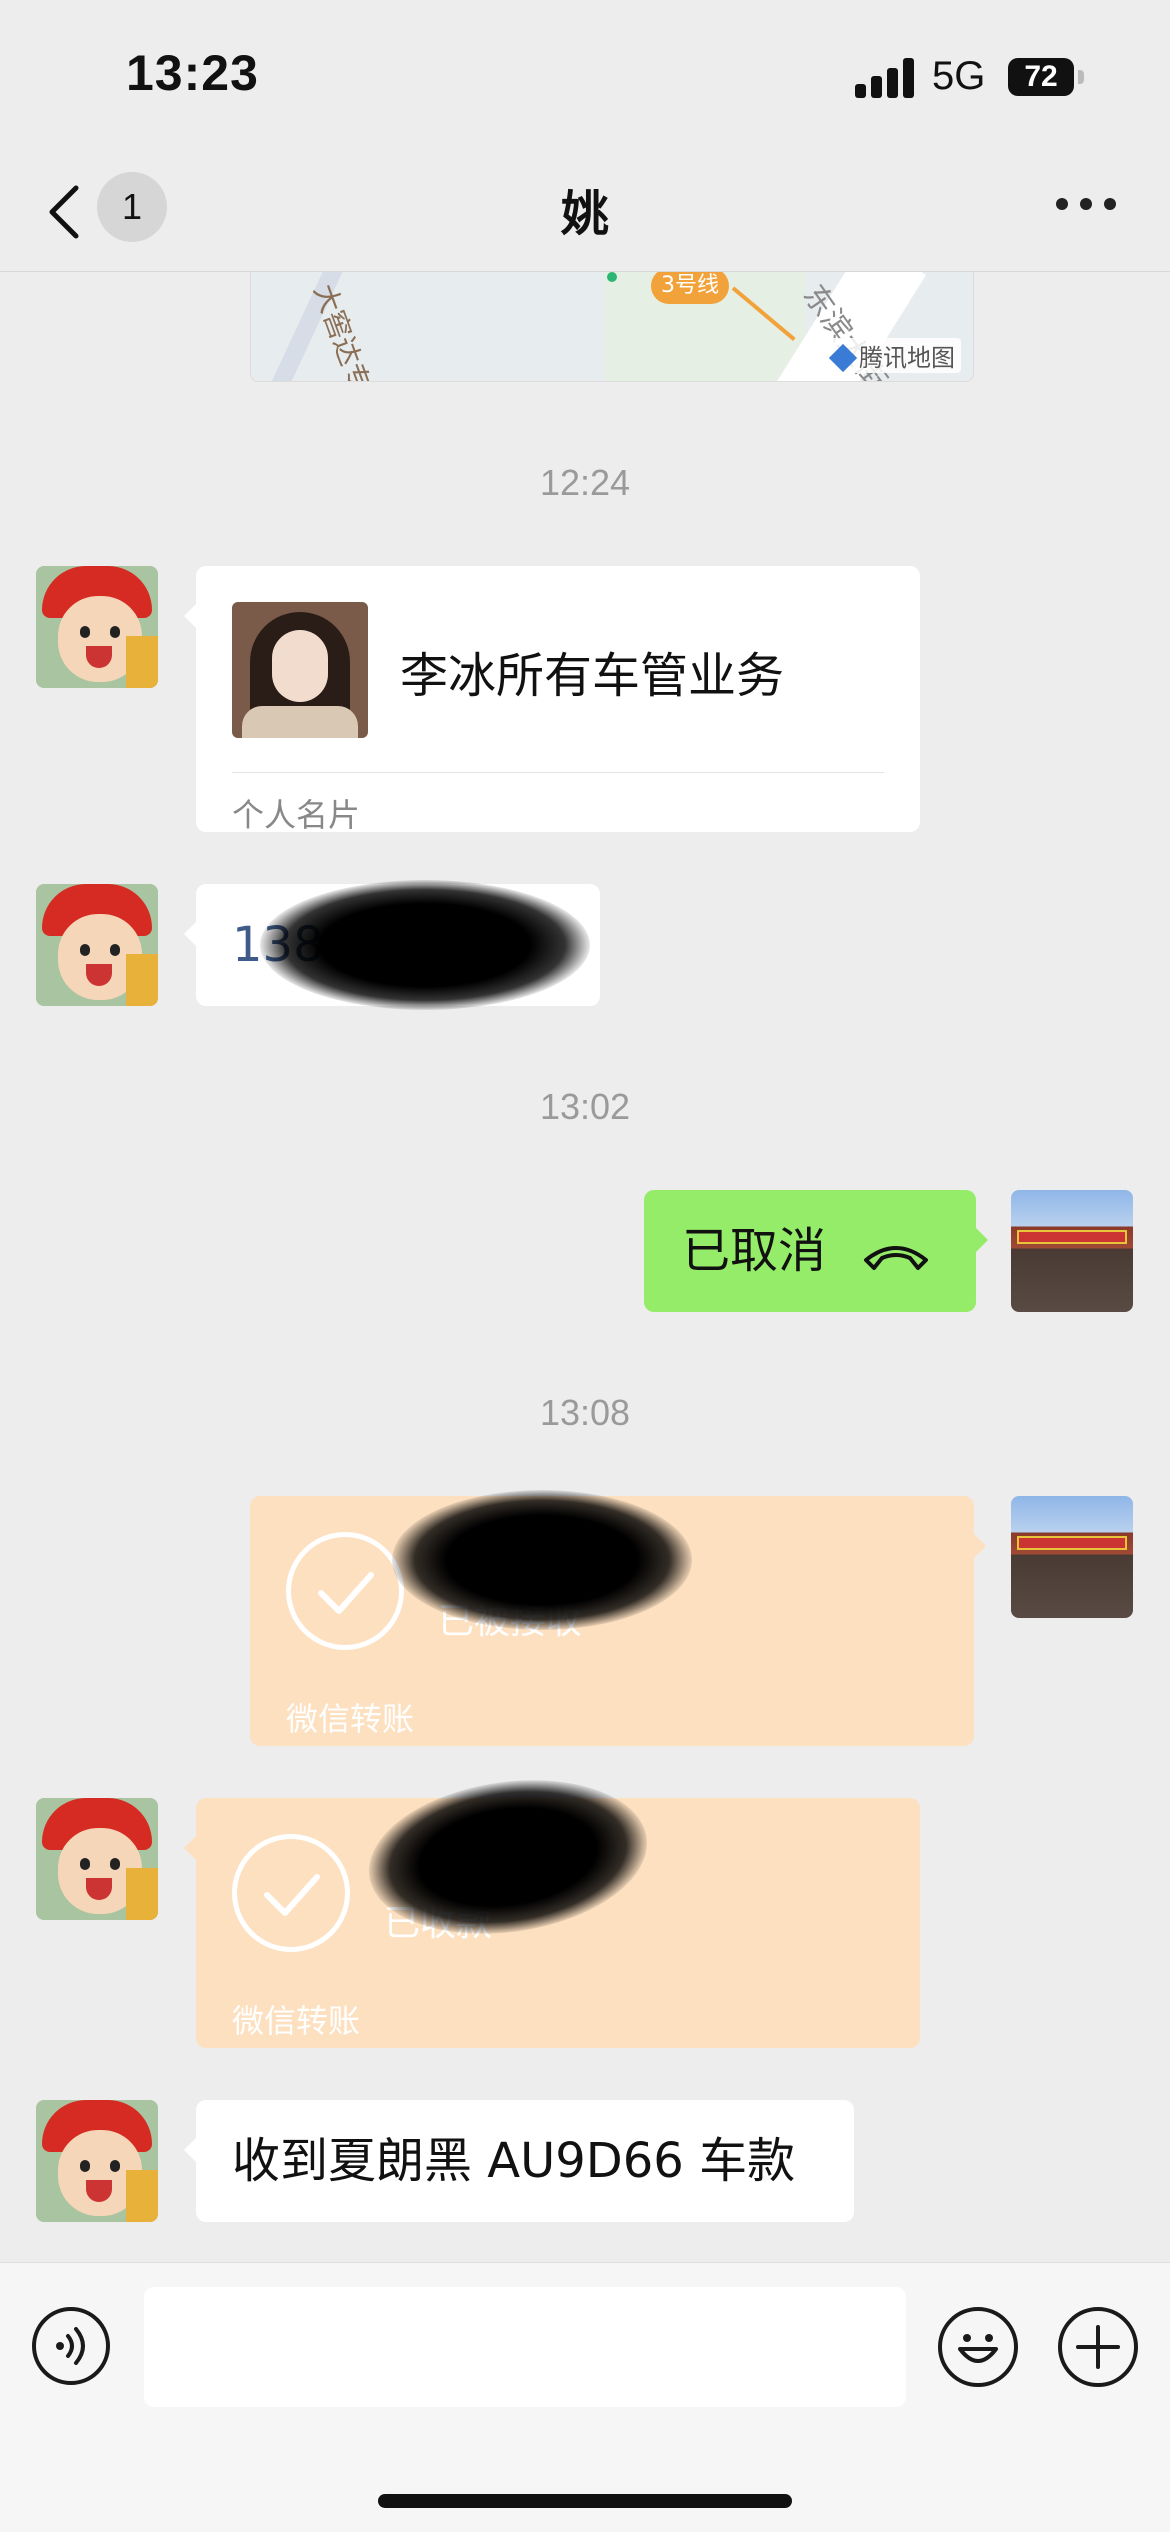 The image size is (1170, 2532). Describe the element at coordinates (754, 1251) in the screenshot. I see `call-status-text: 已取消` at that location.